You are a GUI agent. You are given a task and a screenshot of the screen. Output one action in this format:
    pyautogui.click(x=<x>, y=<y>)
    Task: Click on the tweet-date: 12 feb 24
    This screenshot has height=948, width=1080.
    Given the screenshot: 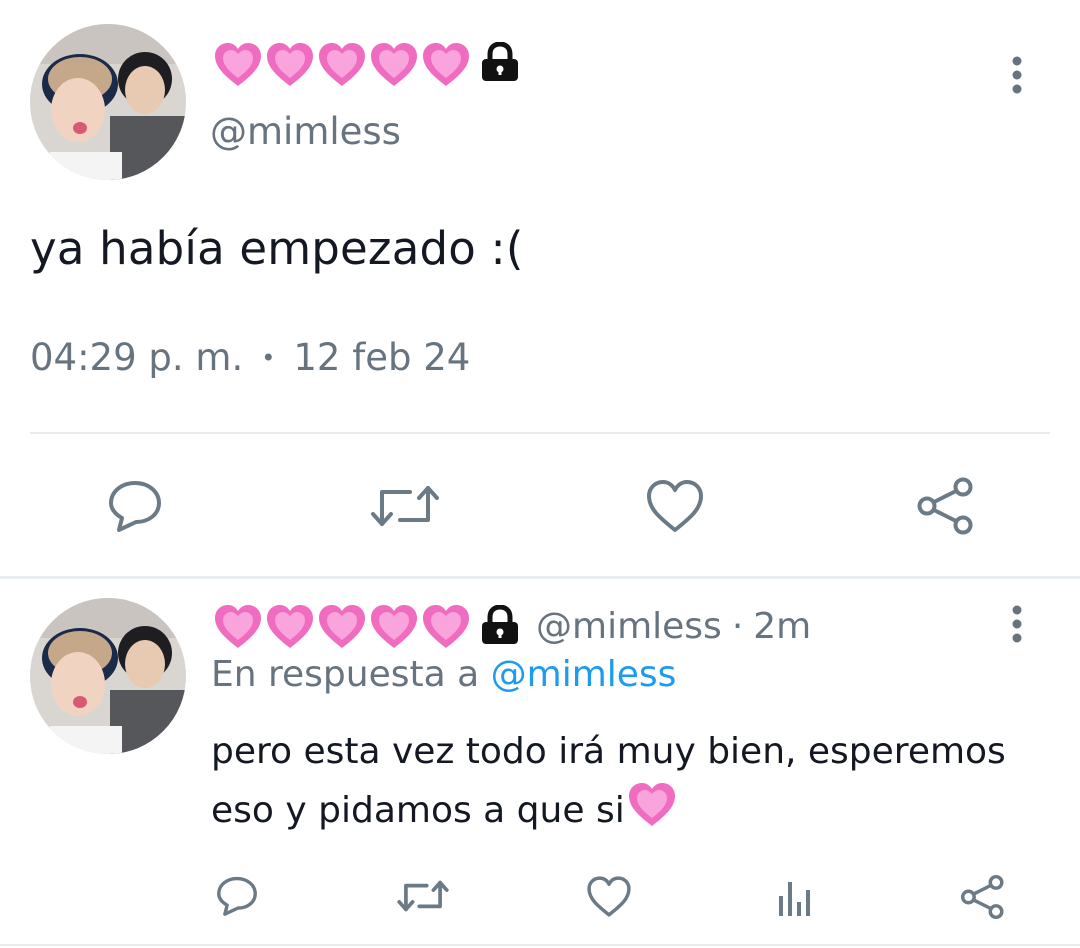 What is the action you would take?
    pyautogui.click(x=382, y=357)
    